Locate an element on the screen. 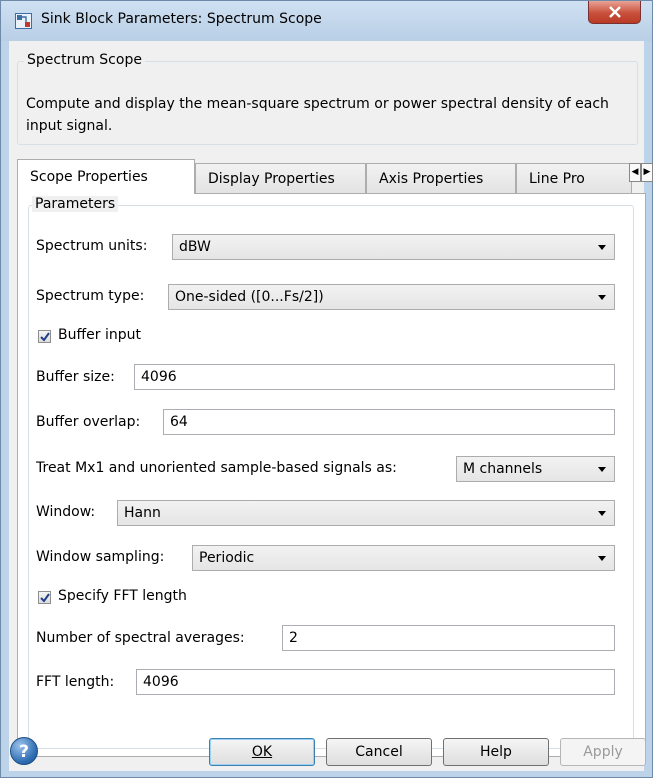 The height and width of the screenshot is (778, 653). spectrum-type-label: Spectrum type: is located at coordinates (90, 296).